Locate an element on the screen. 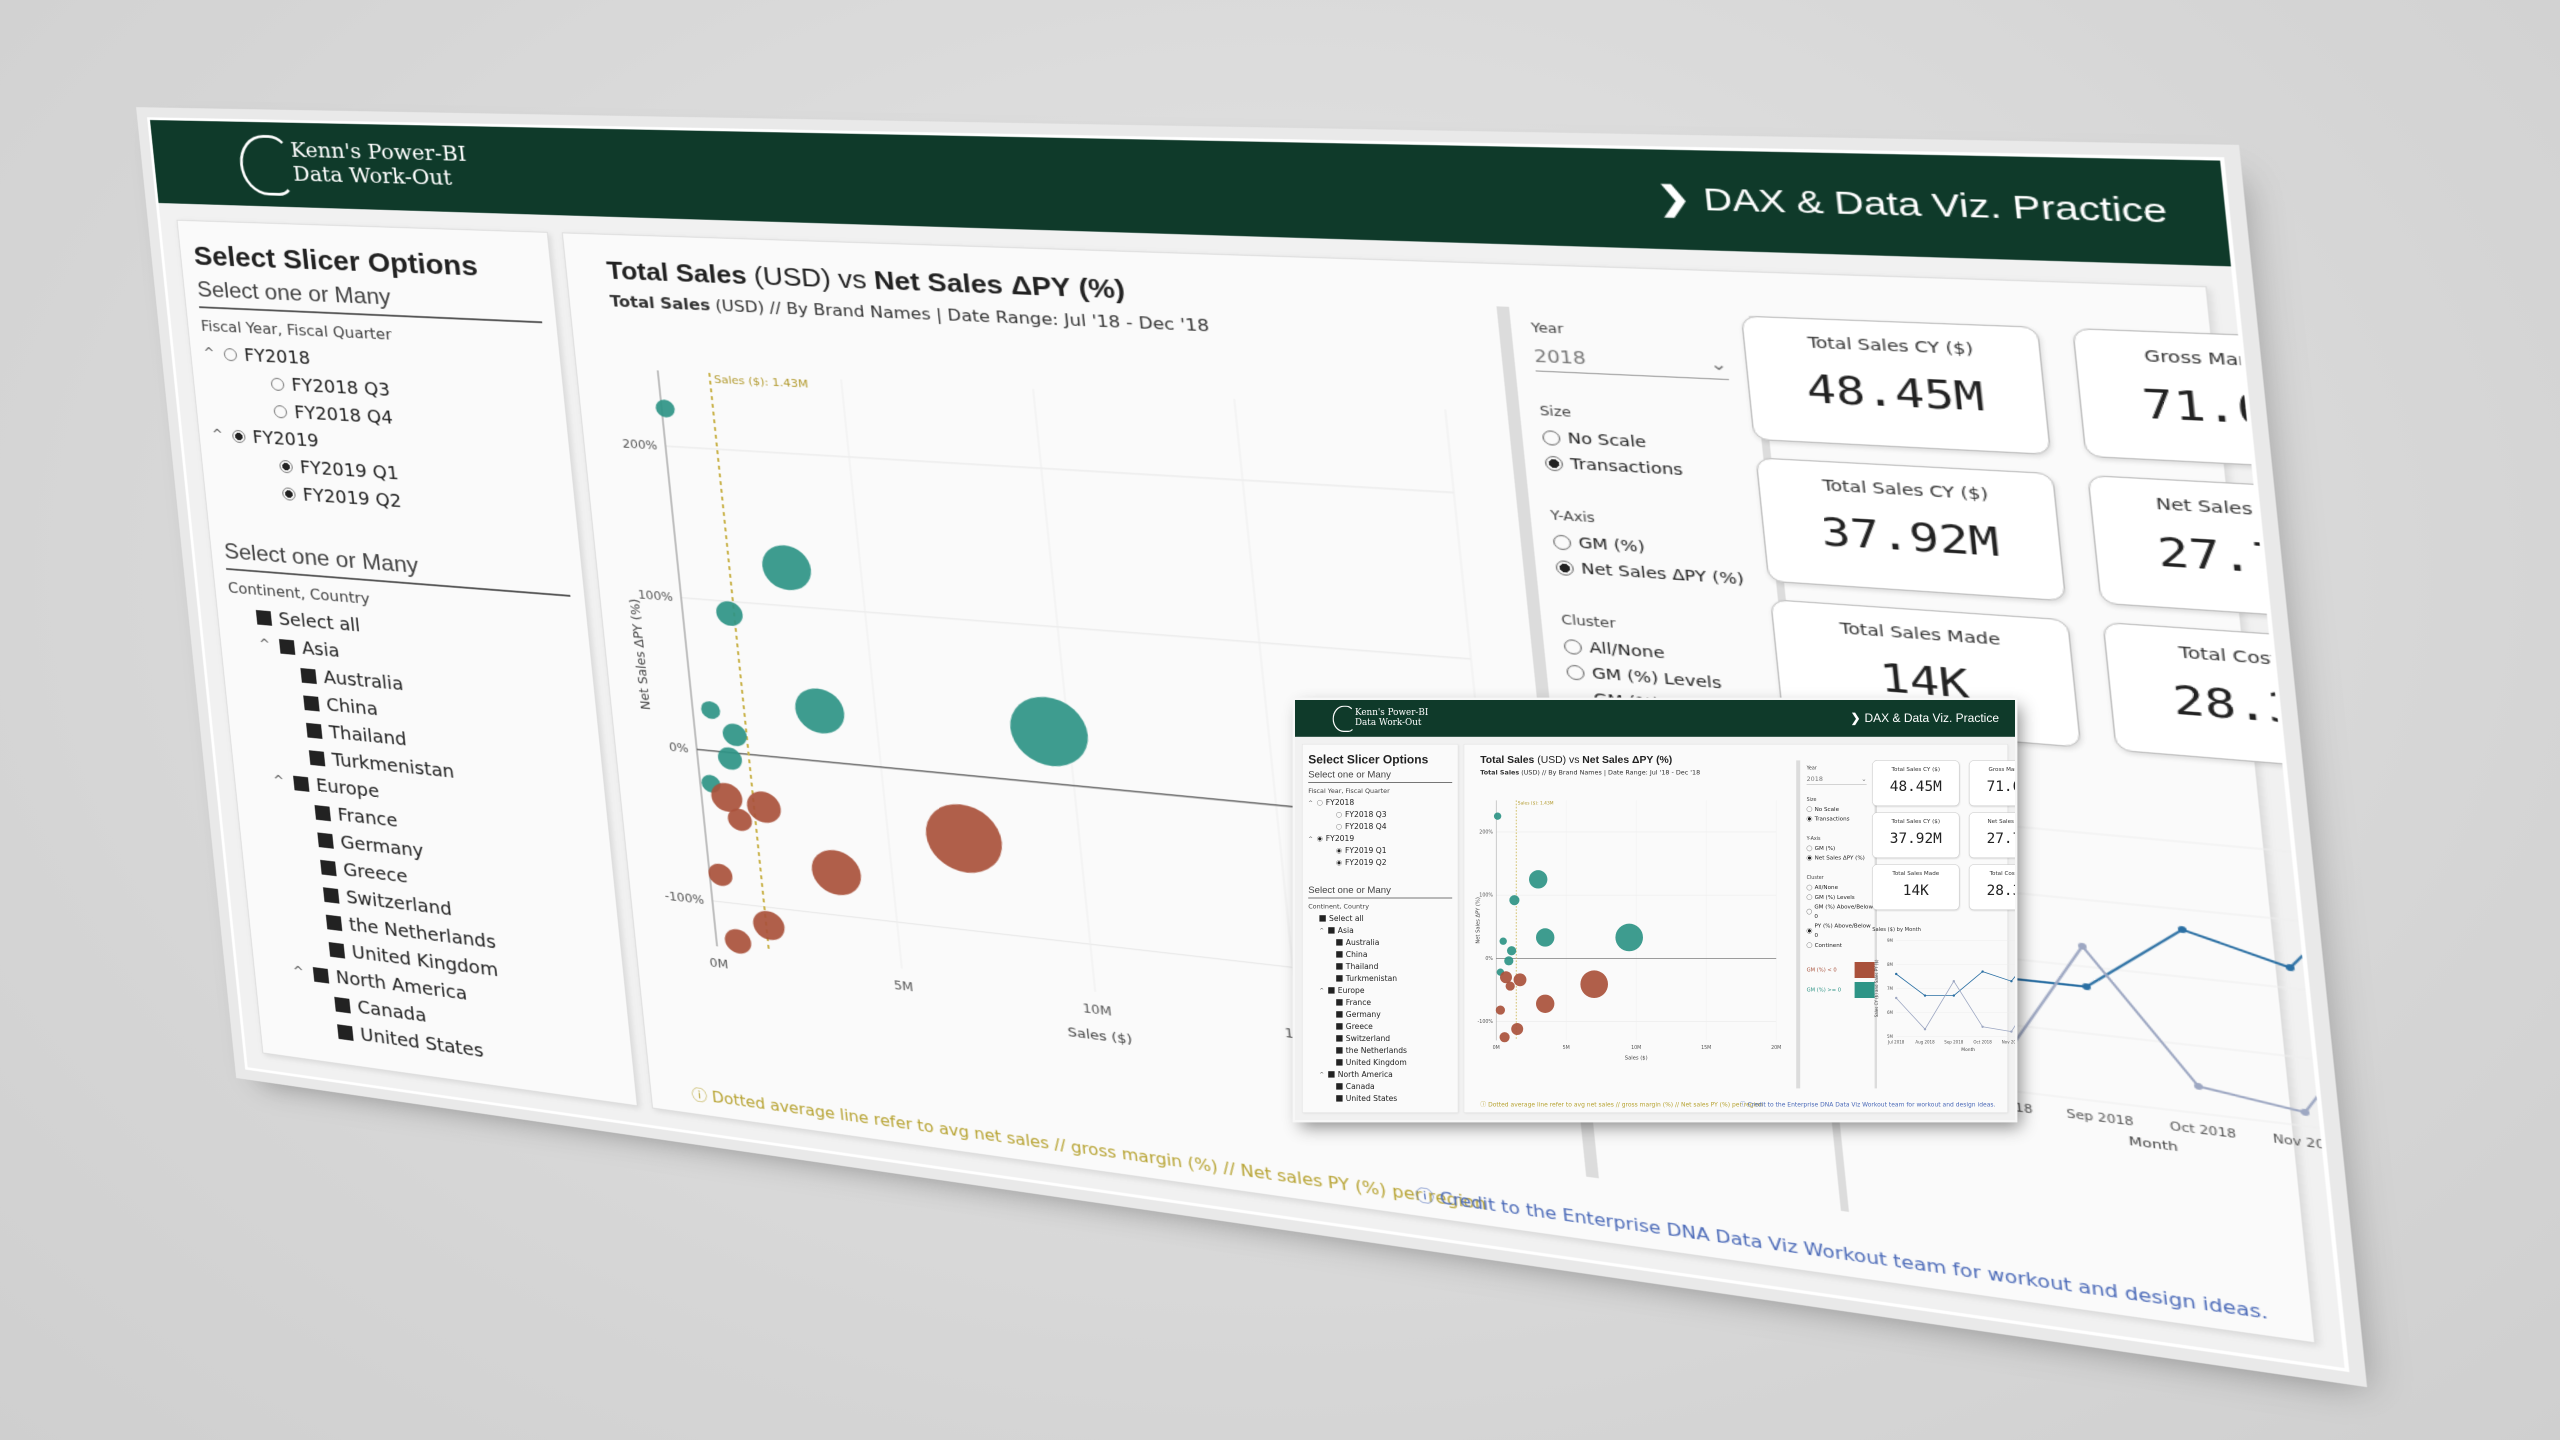 This screenshot has width=2560, height=1440. cluster-option: GM (%) Levels is located at coordinates (1840, 897).